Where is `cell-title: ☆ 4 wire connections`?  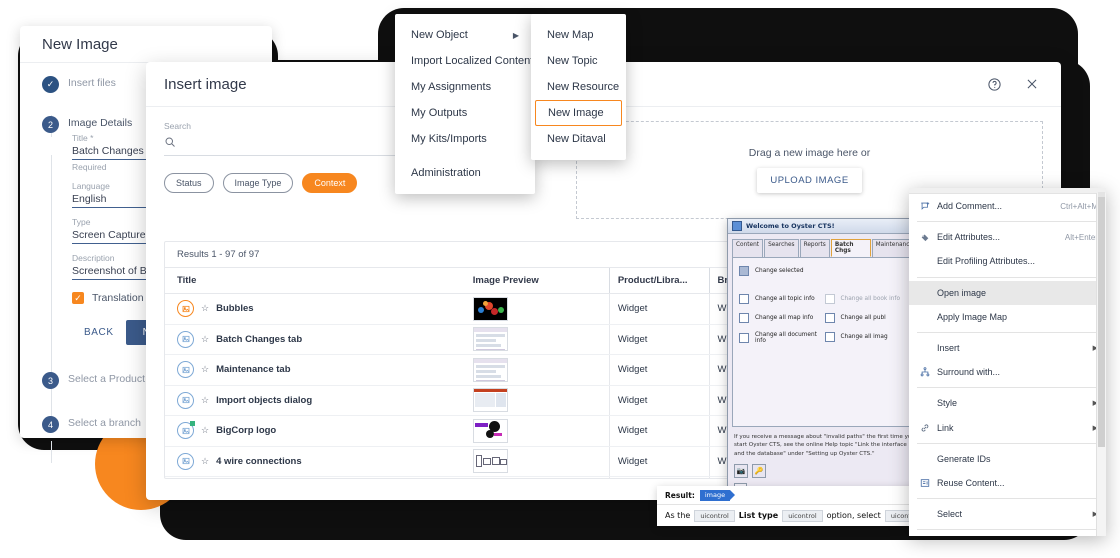 cell-title: ☆ 4 wire connections is located at coordinates (319, 461).